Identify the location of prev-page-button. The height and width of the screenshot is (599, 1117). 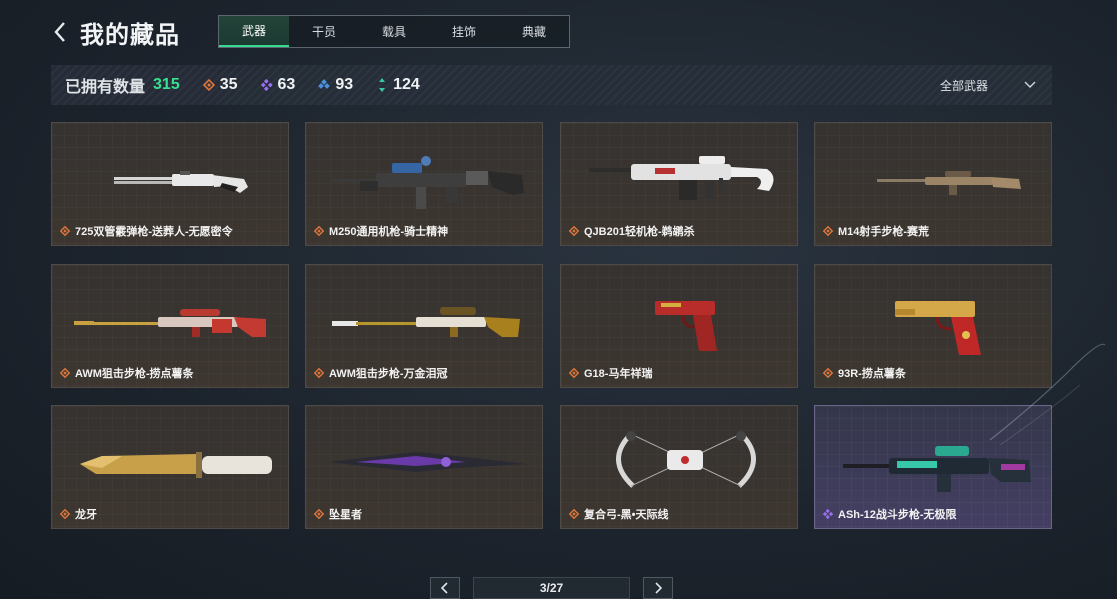
(445, 588).